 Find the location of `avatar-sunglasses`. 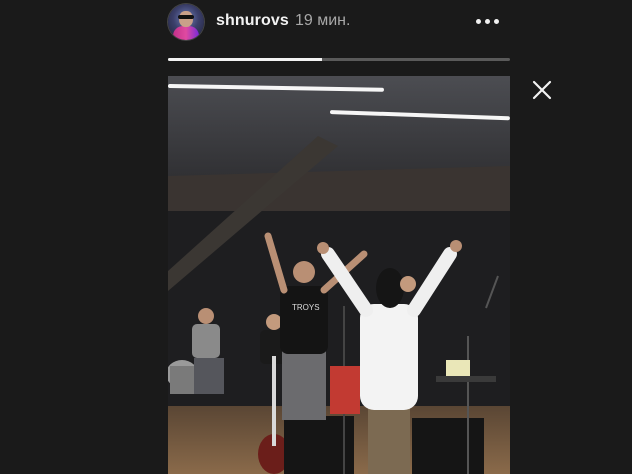

avatar-sunglasses is located at coordinates (186, 17).